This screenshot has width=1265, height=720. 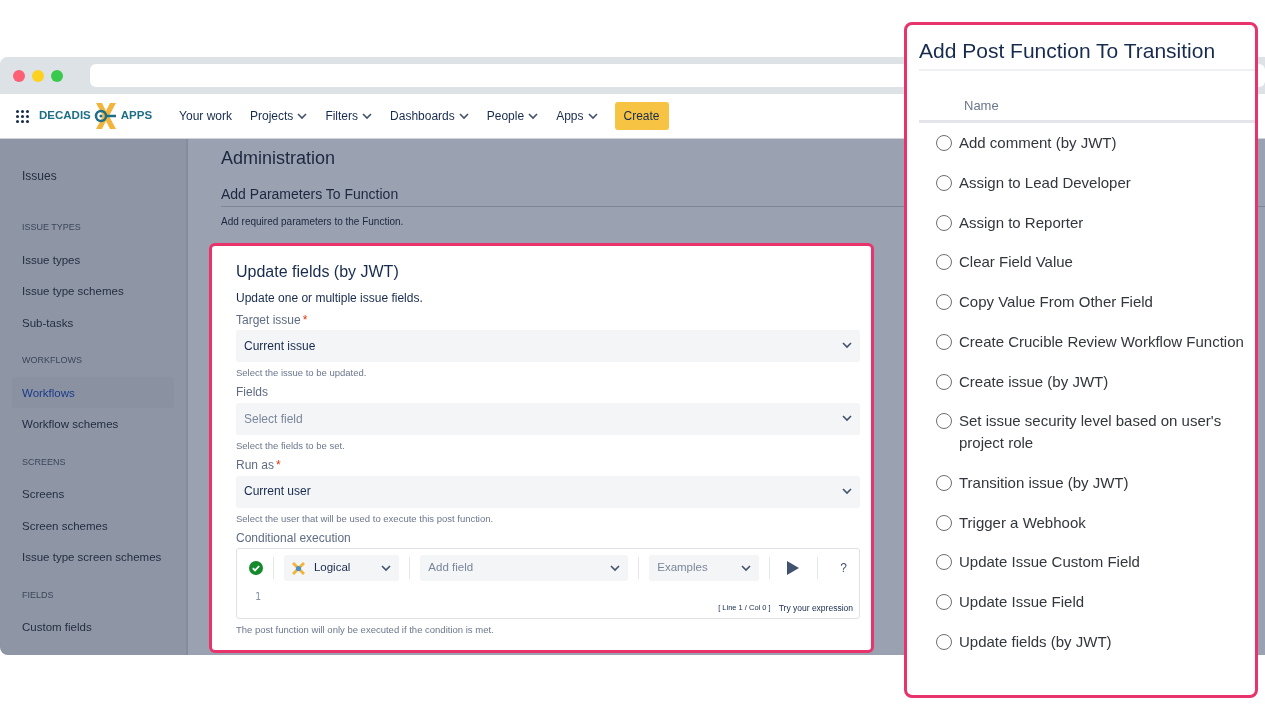 What do you see at coordinates (1087, 302) in the screenshot?
I see `function-option: Copy Value From Other Field` at bounding box center [1087, 302].